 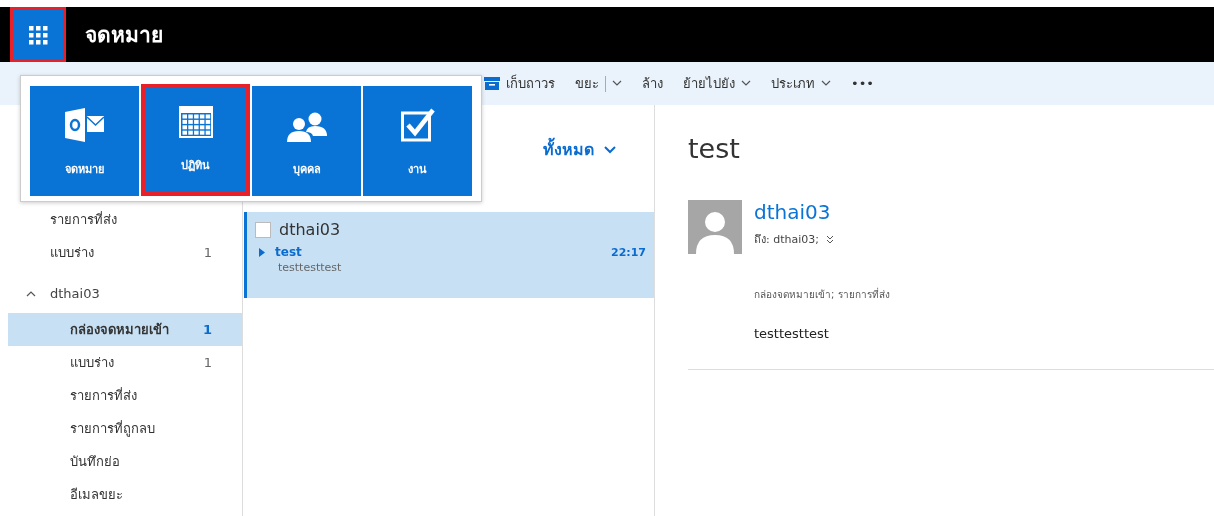 I want to click on checkbox-tick-icon, so click(x=417, y=125).